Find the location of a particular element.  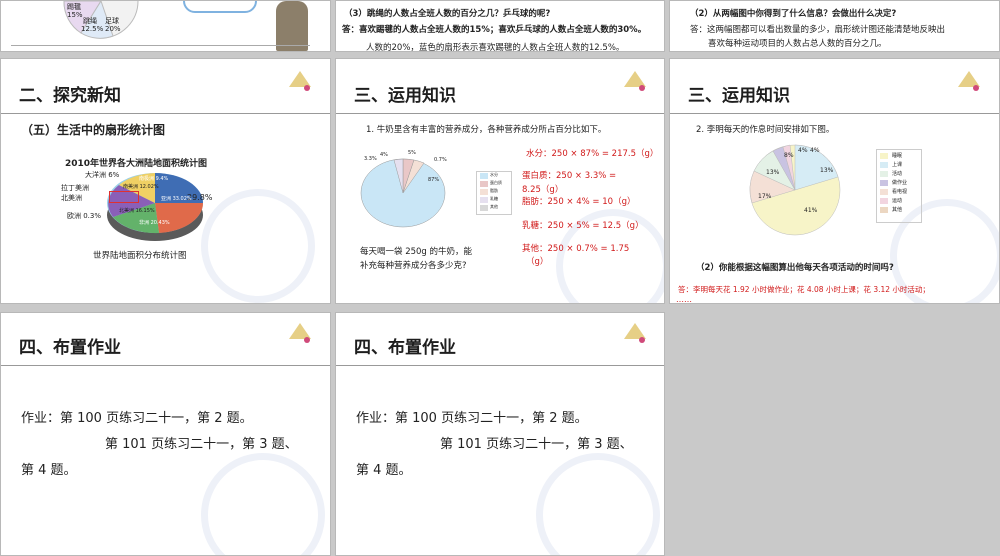

chart-label: 亚洲 33.02% is located at coordinates (176, 199).